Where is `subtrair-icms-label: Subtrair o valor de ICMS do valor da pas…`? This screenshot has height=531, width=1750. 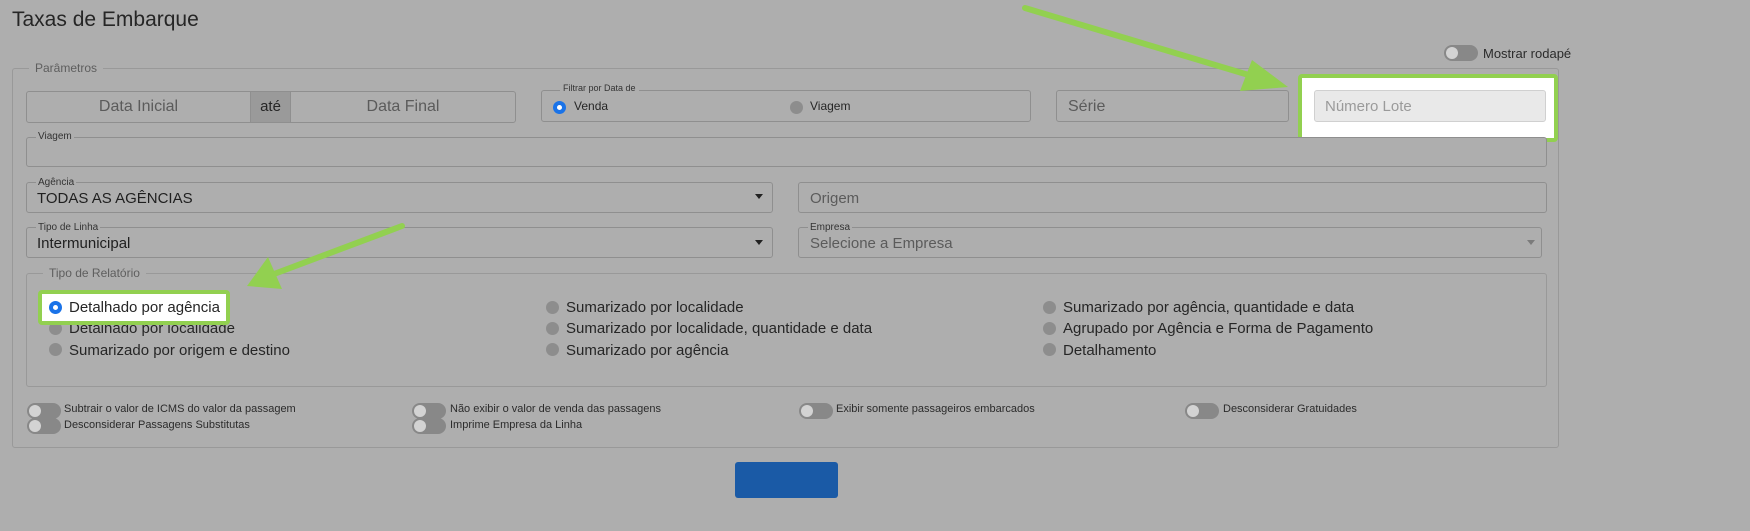 subtrair-icms-label: Subtrair o valor de ICMS do valor da pas… is located at coordinates (180, 409).